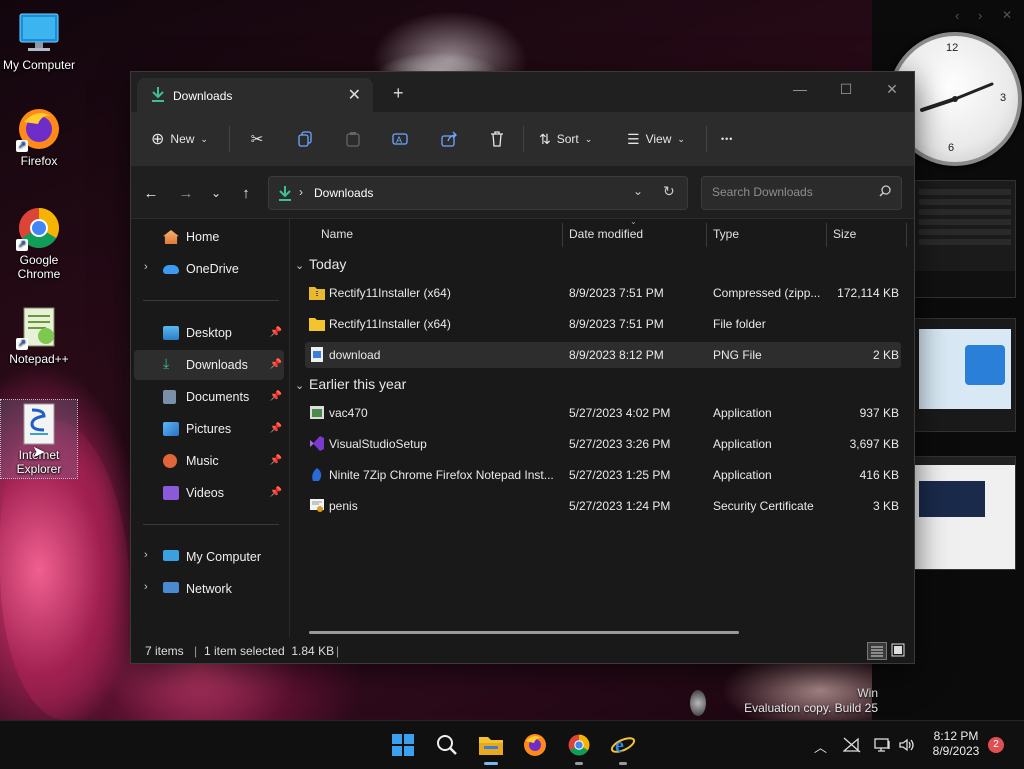 This screenshot has width=1024, height=769. Describe the element at coordinates (39, 243) in the screenshot. I see `desktop-icon-google-chrome: ↗ Google Chrome` at that location.